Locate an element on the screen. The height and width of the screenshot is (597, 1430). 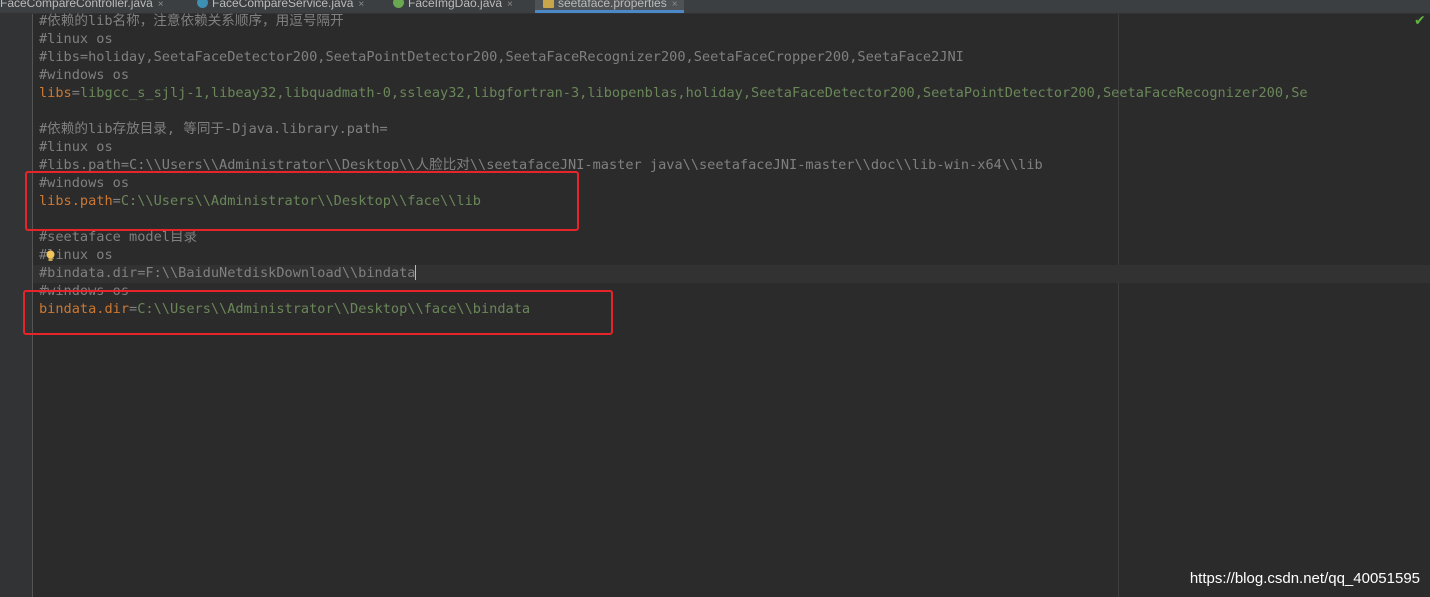
tab-label: FaceCompareController.java is located at coordinates (76, 5).